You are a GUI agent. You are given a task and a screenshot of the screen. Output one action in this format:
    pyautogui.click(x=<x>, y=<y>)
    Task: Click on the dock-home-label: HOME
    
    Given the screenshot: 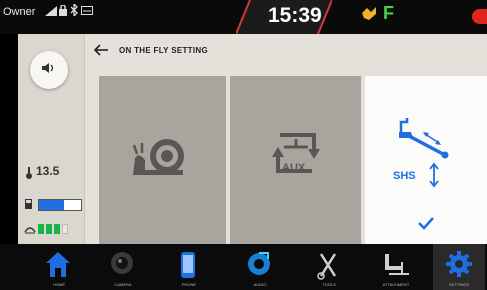 What is the action you would take?
    pyautogui.click(x=59, y=284)
    